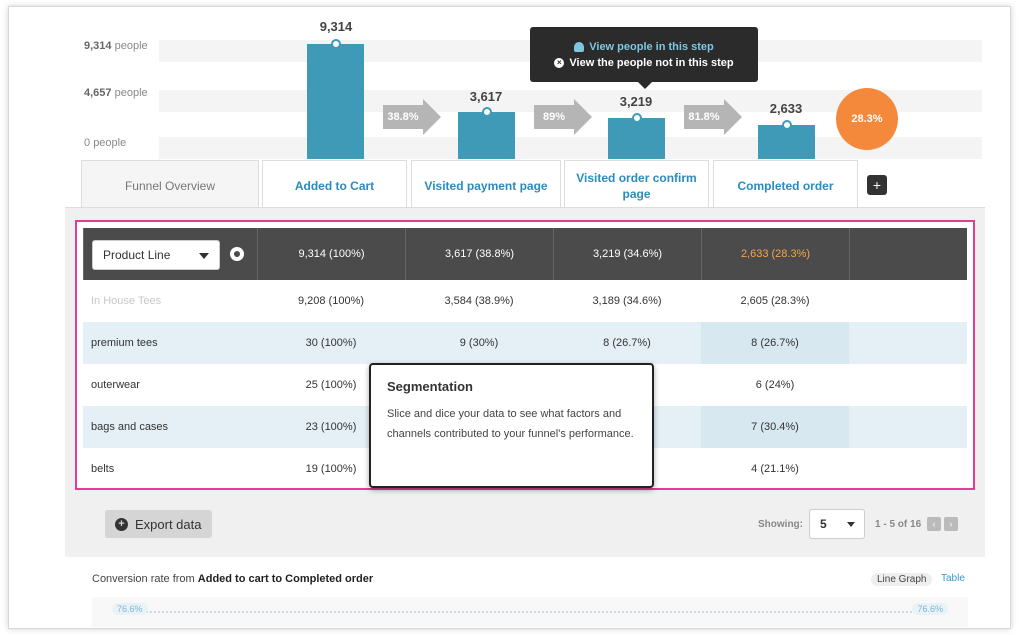 The height and width of the screenshot is (635, 1019). Describe the element at coordinates (951, 524) in the screenshot. I see `next-page-button: ›` at that location.